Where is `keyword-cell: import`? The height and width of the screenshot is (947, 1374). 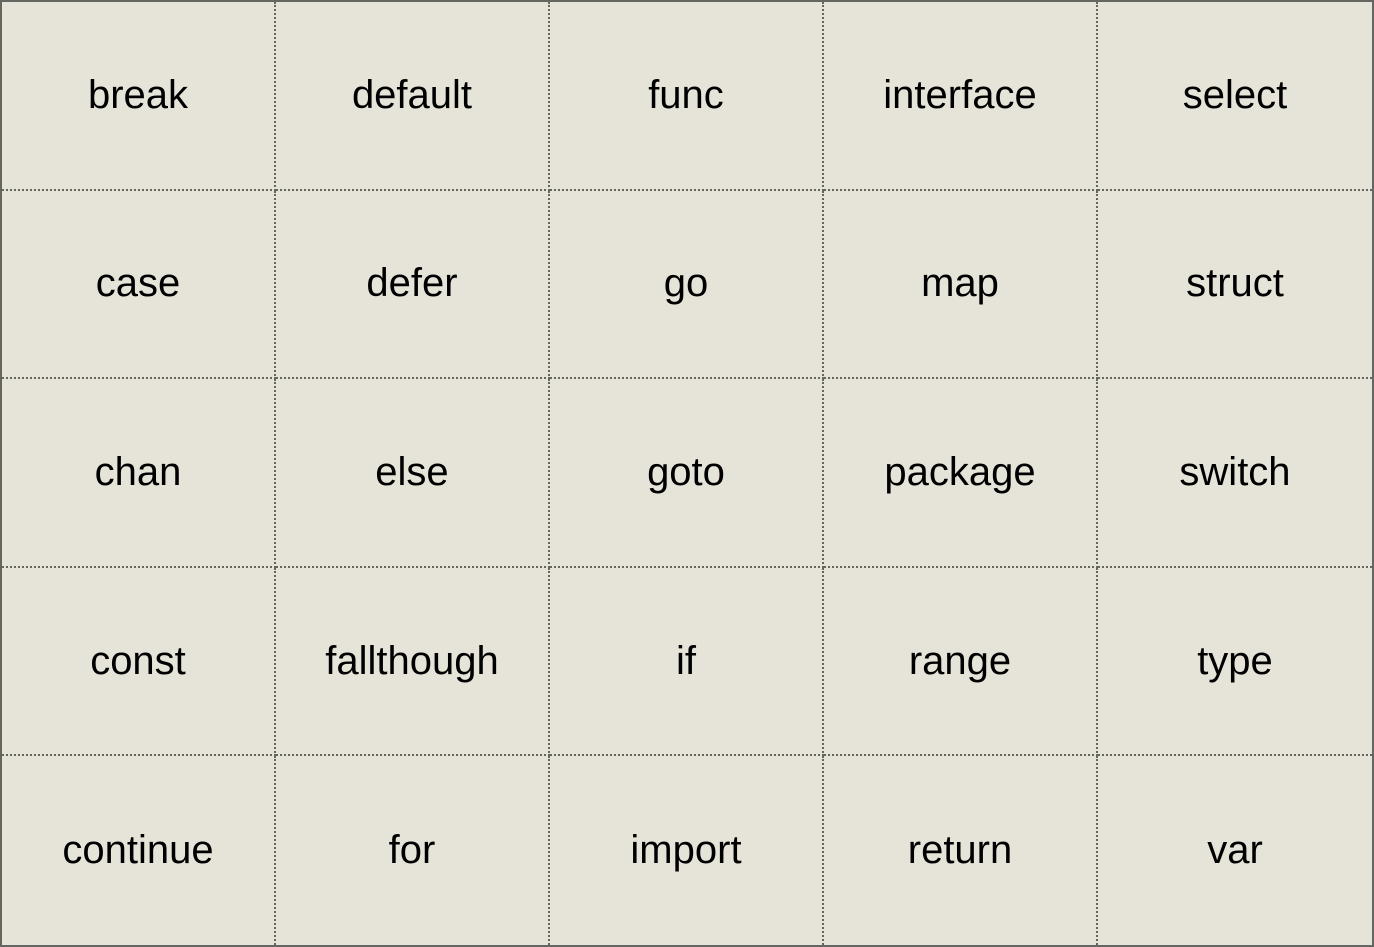
keyword-cell: import is located at coordinates (687, 850).